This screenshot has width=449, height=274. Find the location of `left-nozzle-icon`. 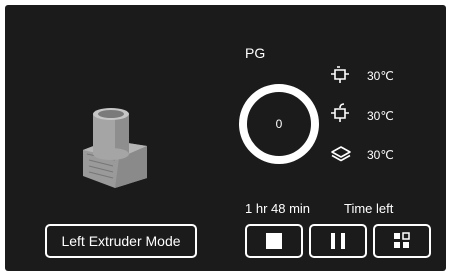

left-nozzle-icon is located at coordinates (340, 74).